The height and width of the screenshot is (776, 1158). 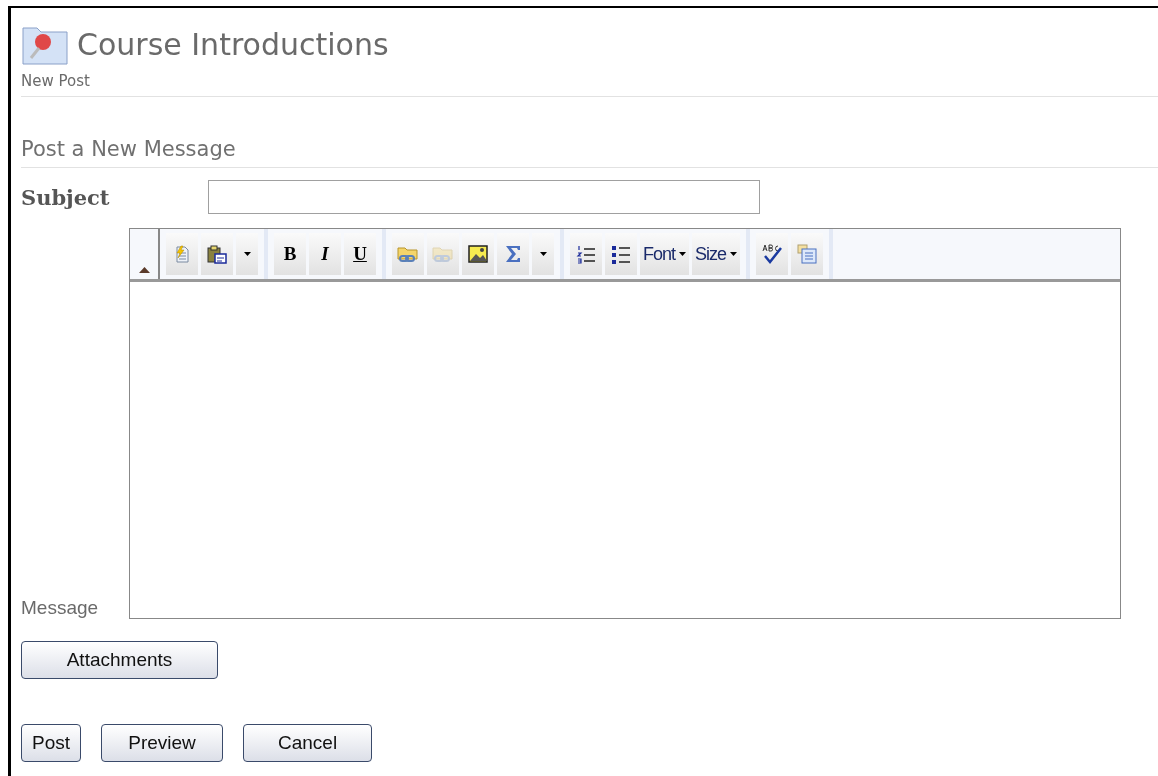 What do you see at coordinates (66, 197) in the screenshot?
I see `subject-label: Subject` at bounding box center [66, 197].